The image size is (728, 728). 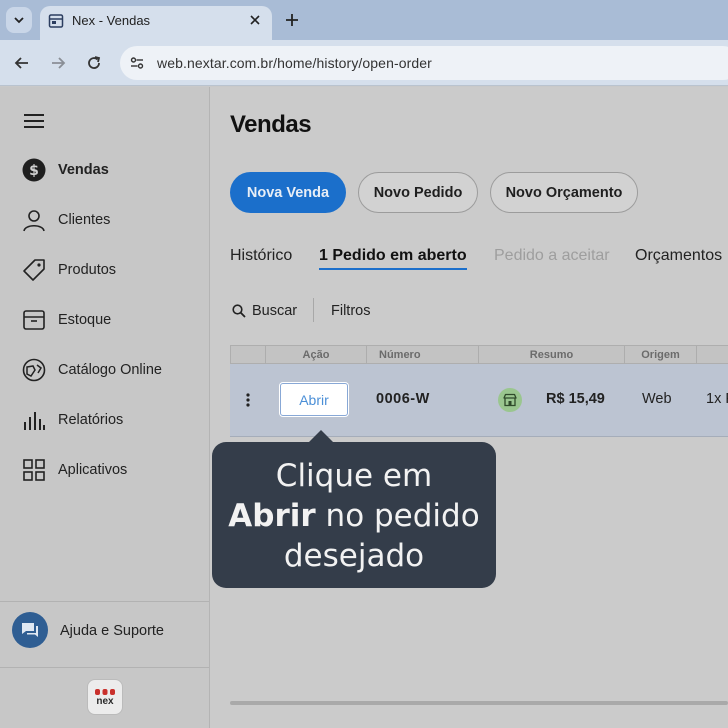 What do you see at coordinates (34, 121) in the screenshot?
I see `hamburger-menu-icon` at bounding box center [34, 121].